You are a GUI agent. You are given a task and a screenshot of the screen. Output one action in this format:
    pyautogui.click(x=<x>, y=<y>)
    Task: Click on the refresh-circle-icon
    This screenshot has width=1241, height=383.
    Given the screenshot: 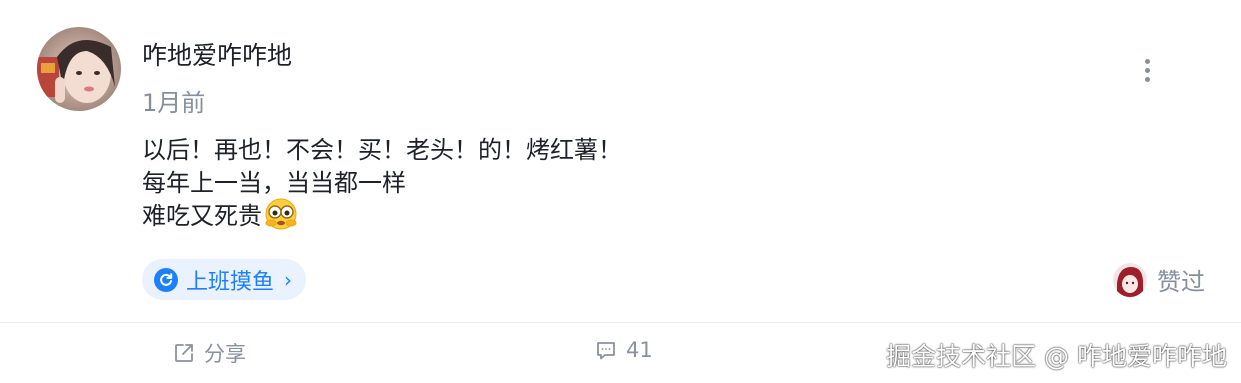 What is the action you would take?
    pyautogui.click(x=166, y=279)
    